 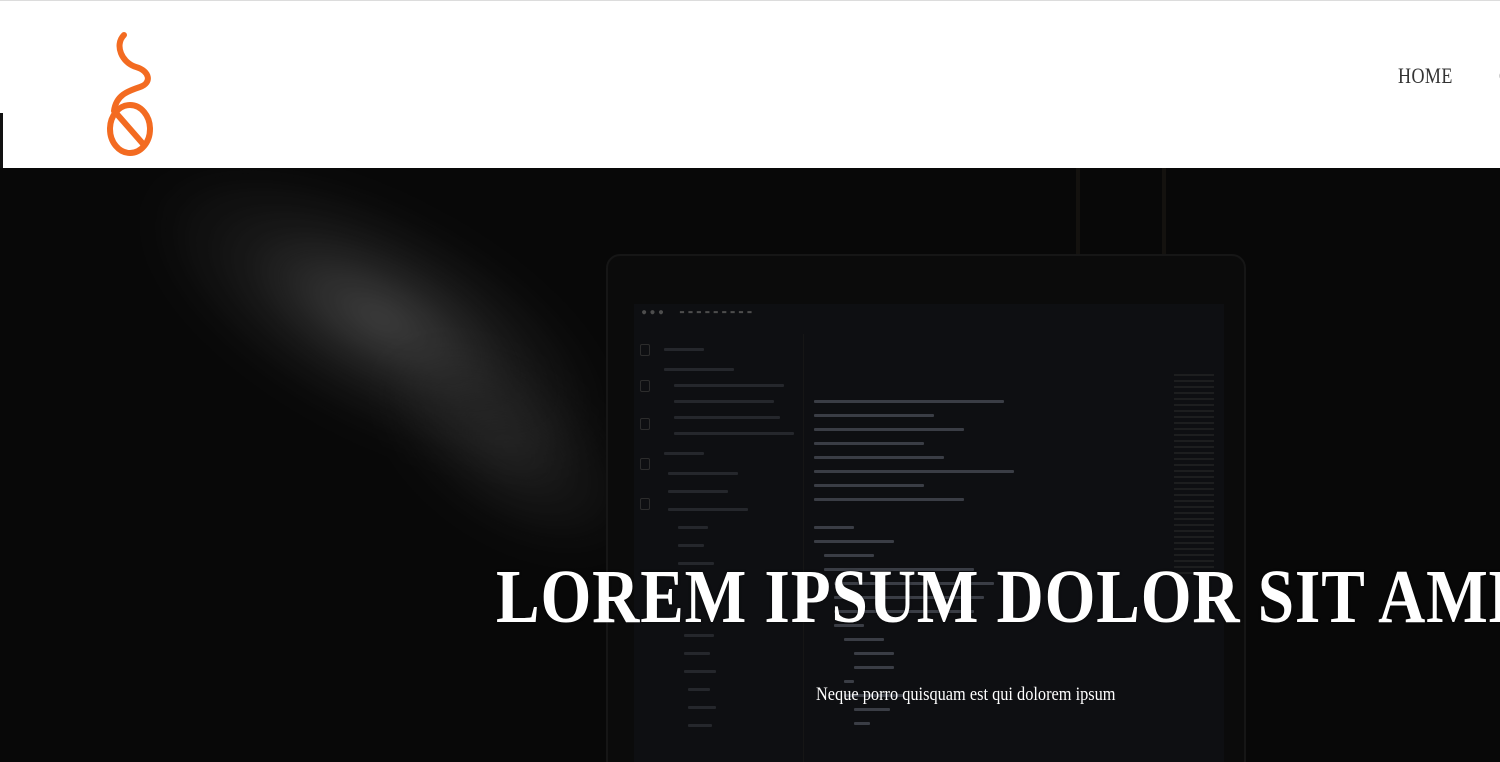 What do you see at coordinates (1425, 76) in the screenshot?
I see `nav-item-home: HOME` at bounding box center [1425, 76].